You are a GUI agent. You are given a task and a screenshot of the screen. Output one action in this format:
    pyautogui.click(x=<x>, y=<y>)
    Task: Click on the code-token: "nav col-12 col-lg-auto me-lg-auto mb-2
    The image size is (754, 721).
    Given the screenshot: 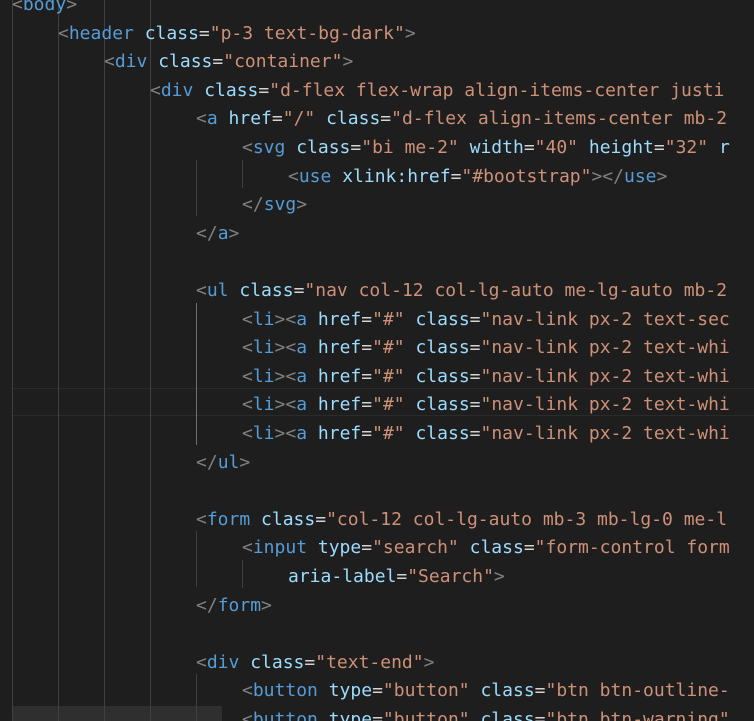 What is the action you would take?
    pyautogui.click(x=516, y=290)
    